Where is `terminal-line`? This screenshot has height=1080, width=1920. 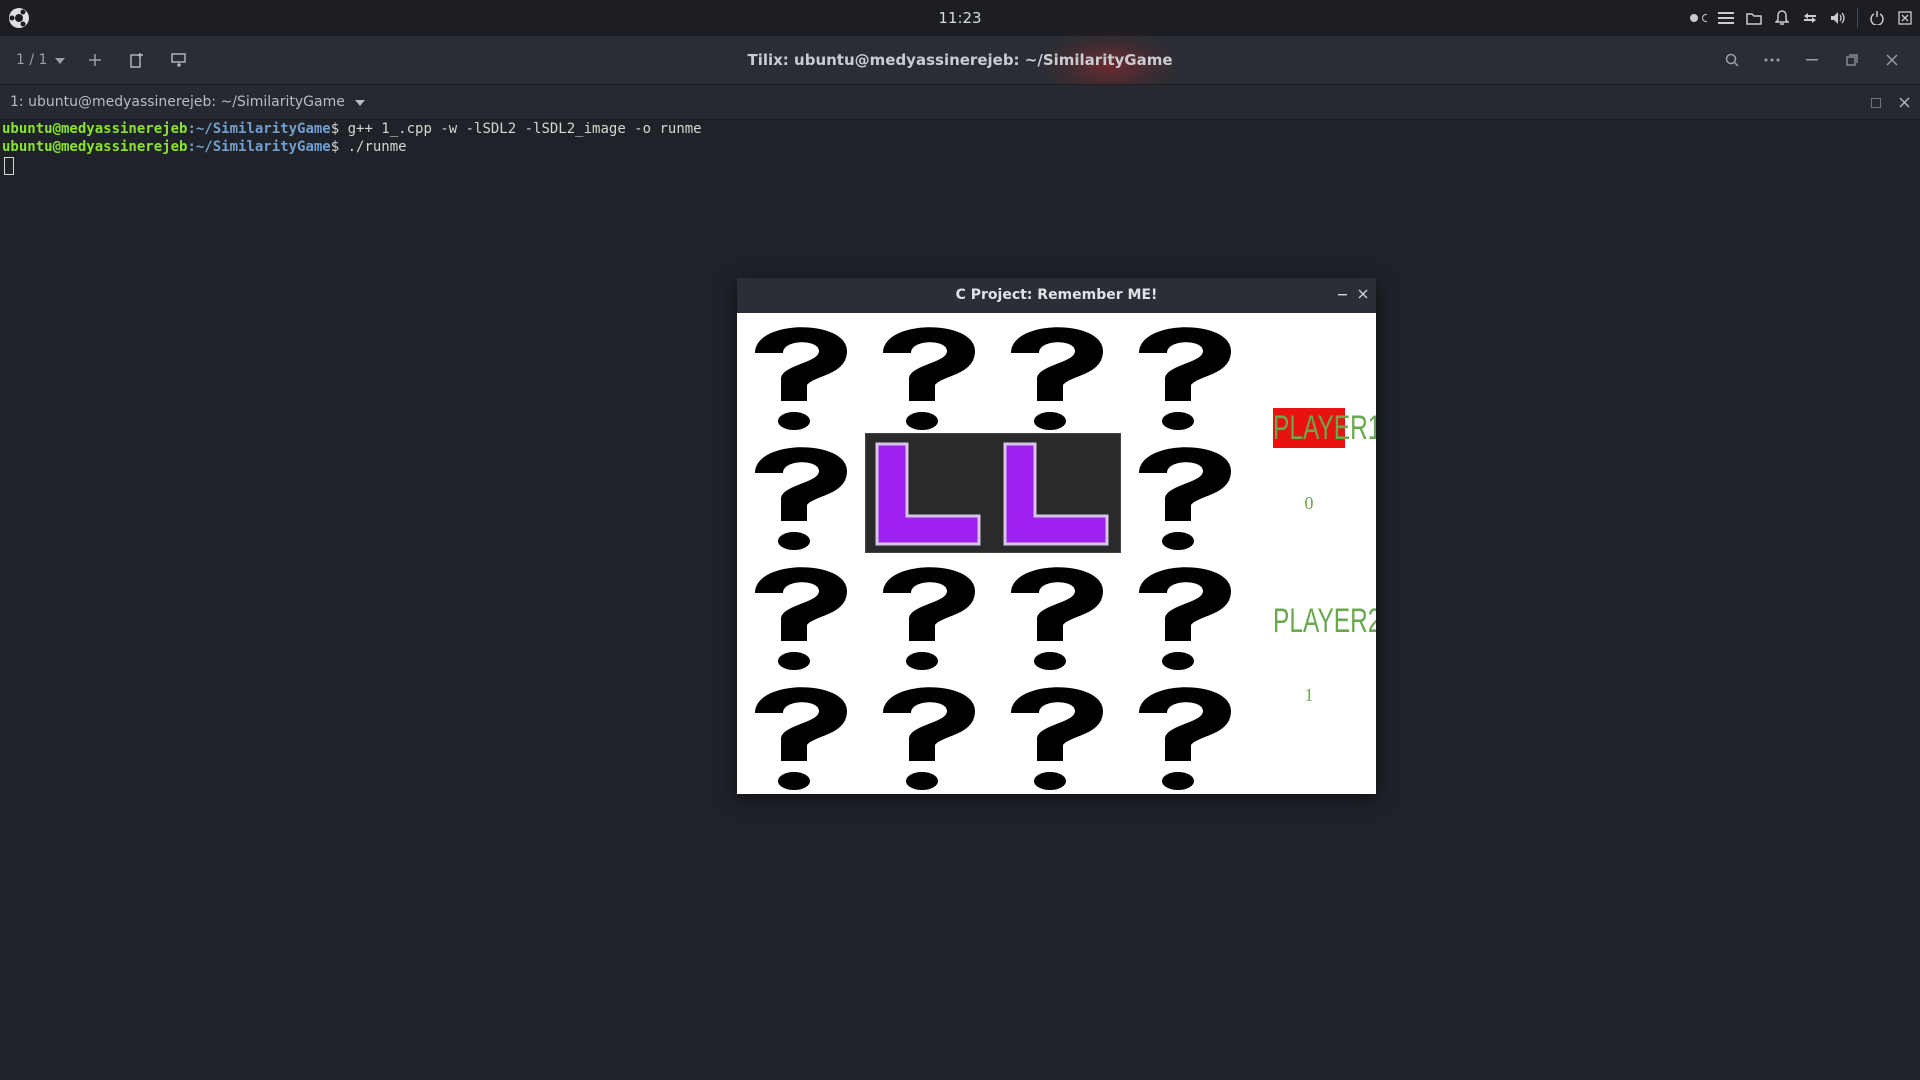 terminal-line is located at coordinates (960, 168).